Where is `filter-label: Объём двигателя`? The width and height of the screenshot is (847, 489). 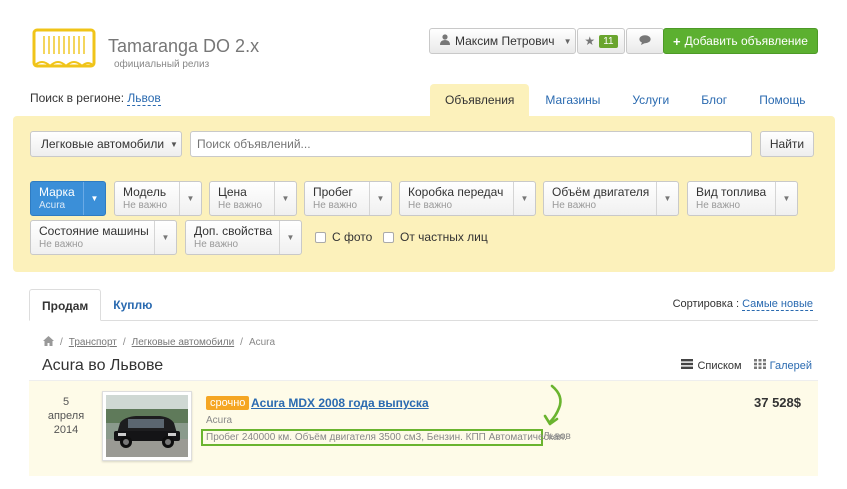 filter-label: Объём двигателя is located at coordinates (601, 192).